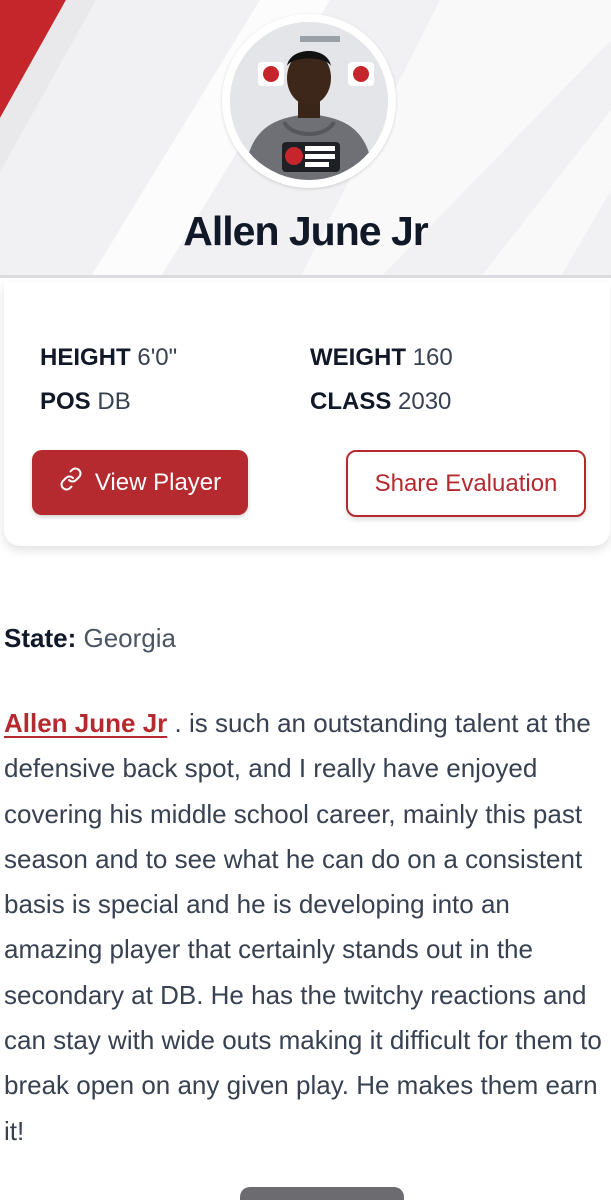  I want to click on stat-weight-label: WEIGHT, so click(358, 357).